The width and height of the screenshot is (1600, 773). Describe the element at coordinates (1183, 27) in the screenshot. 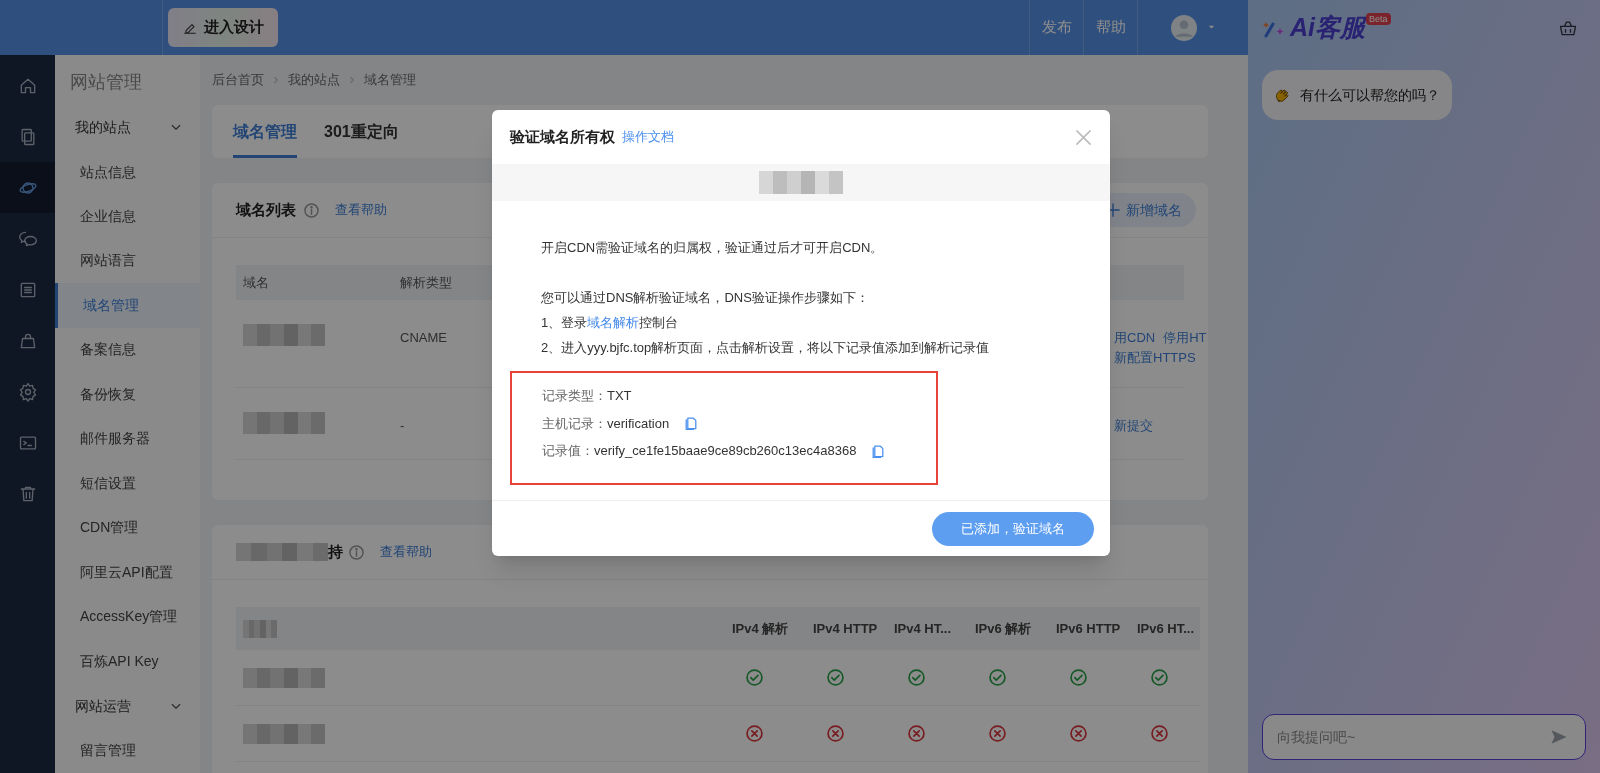

I see `avatar` at that location.